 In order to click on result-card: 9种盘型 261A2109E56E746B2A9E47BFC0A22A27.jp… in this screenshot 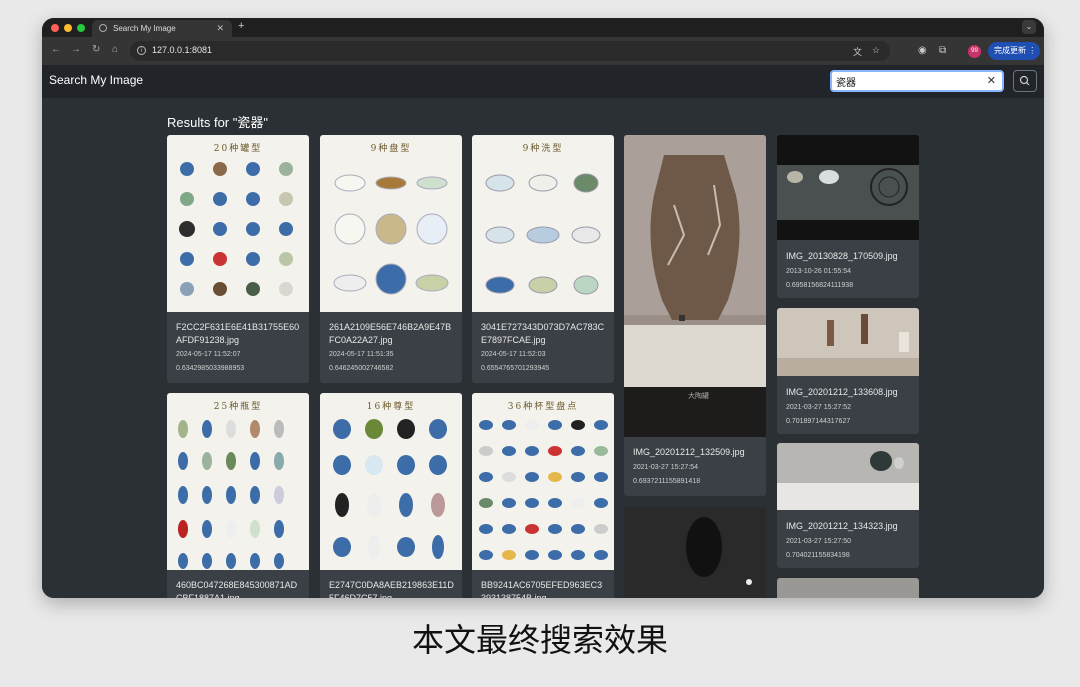, I will do `click(391, 259)`.